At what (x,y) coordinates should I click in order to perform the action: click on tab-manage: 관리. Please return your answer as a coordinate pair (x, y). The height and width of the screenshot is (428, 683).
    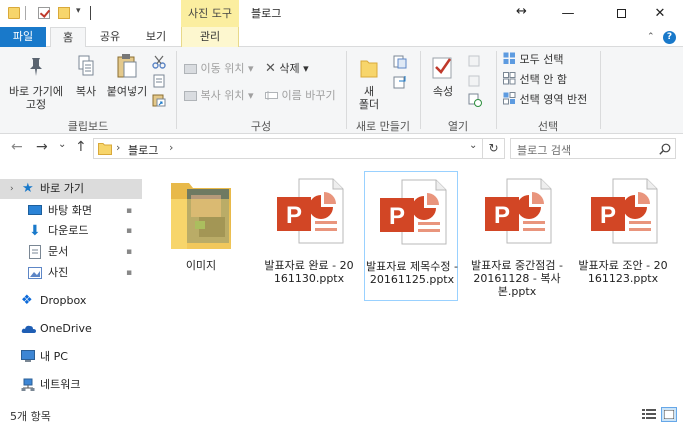
    Looking at the image, I should click on (210, 37).